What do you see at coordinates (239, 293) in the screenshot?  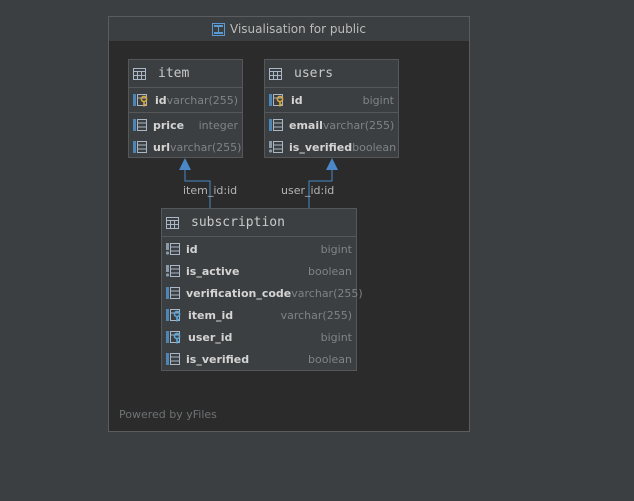 I see `column-name: verification_code` at bounding box center [239, 293].